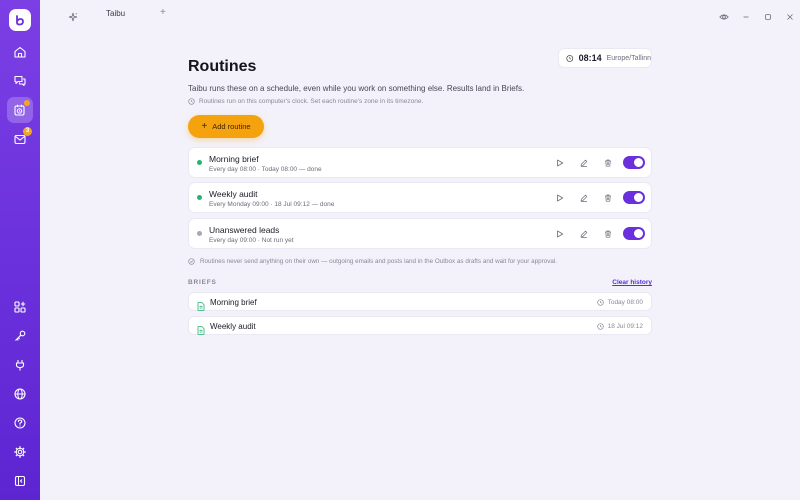 Image resolution: width=800 pixels, height=500 pixels. I want to click on sidebar-item-globe, so click(20, 394).